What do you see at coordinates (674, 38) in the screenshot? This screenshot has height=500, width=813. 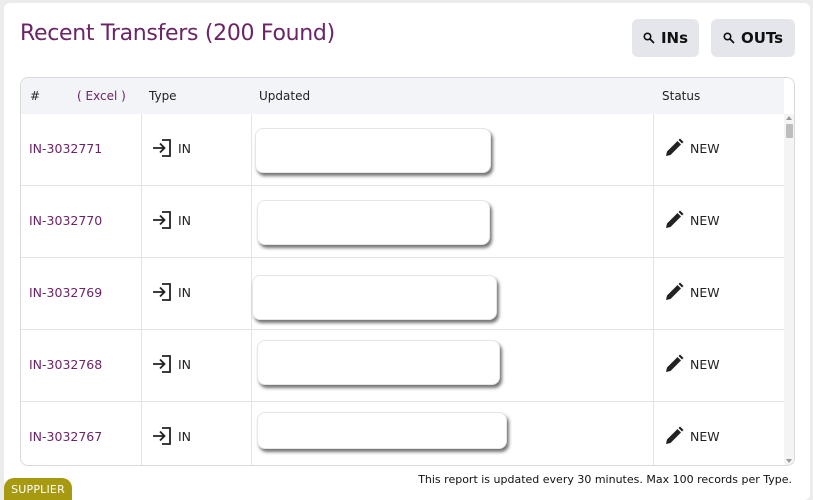 I see `ins-button-label: INs` at bounding box center [674, 38].